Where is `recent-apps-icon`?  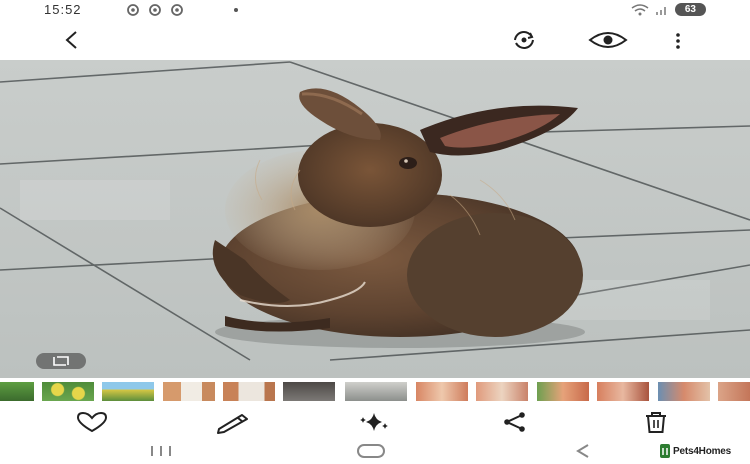 recent-apps-icon is located at coordinates (161, 451).